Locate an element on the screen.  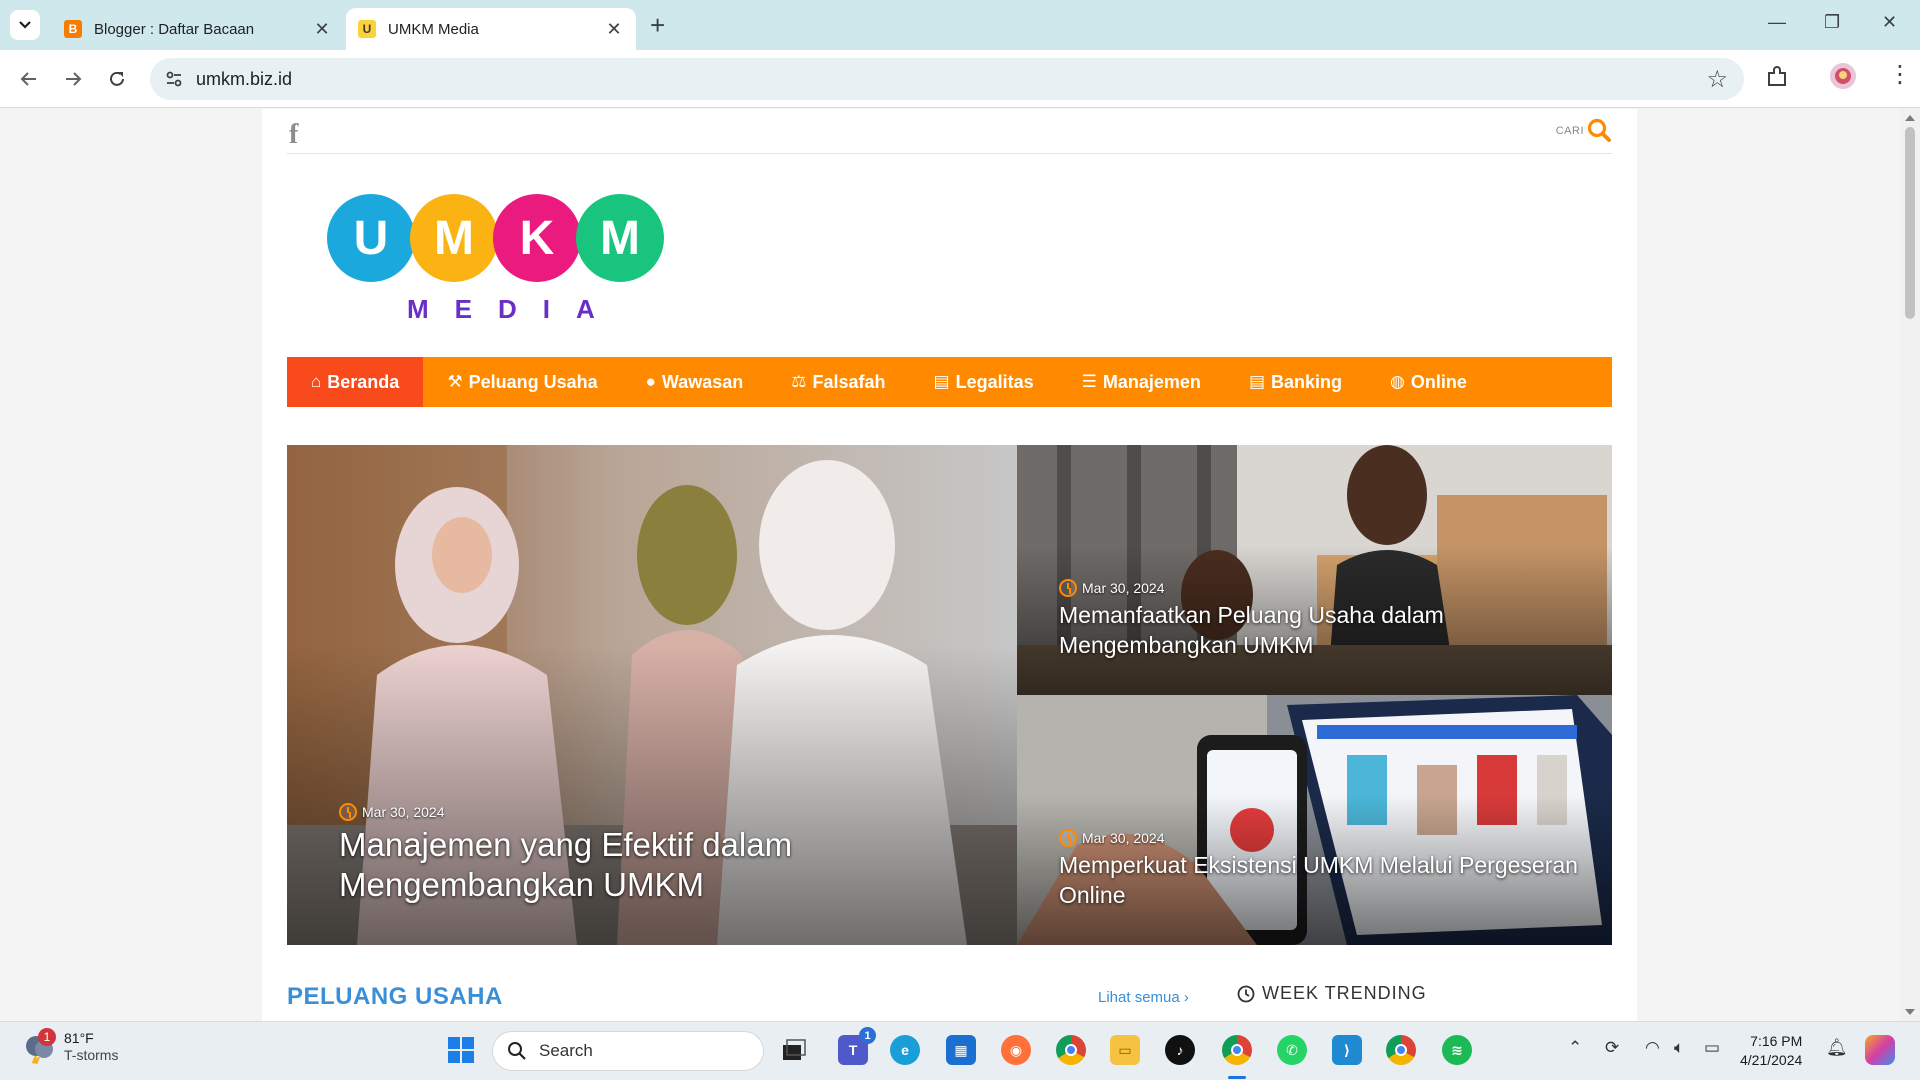
whatsapp-icon: ✆ is located at coordinates (1292, 1050).